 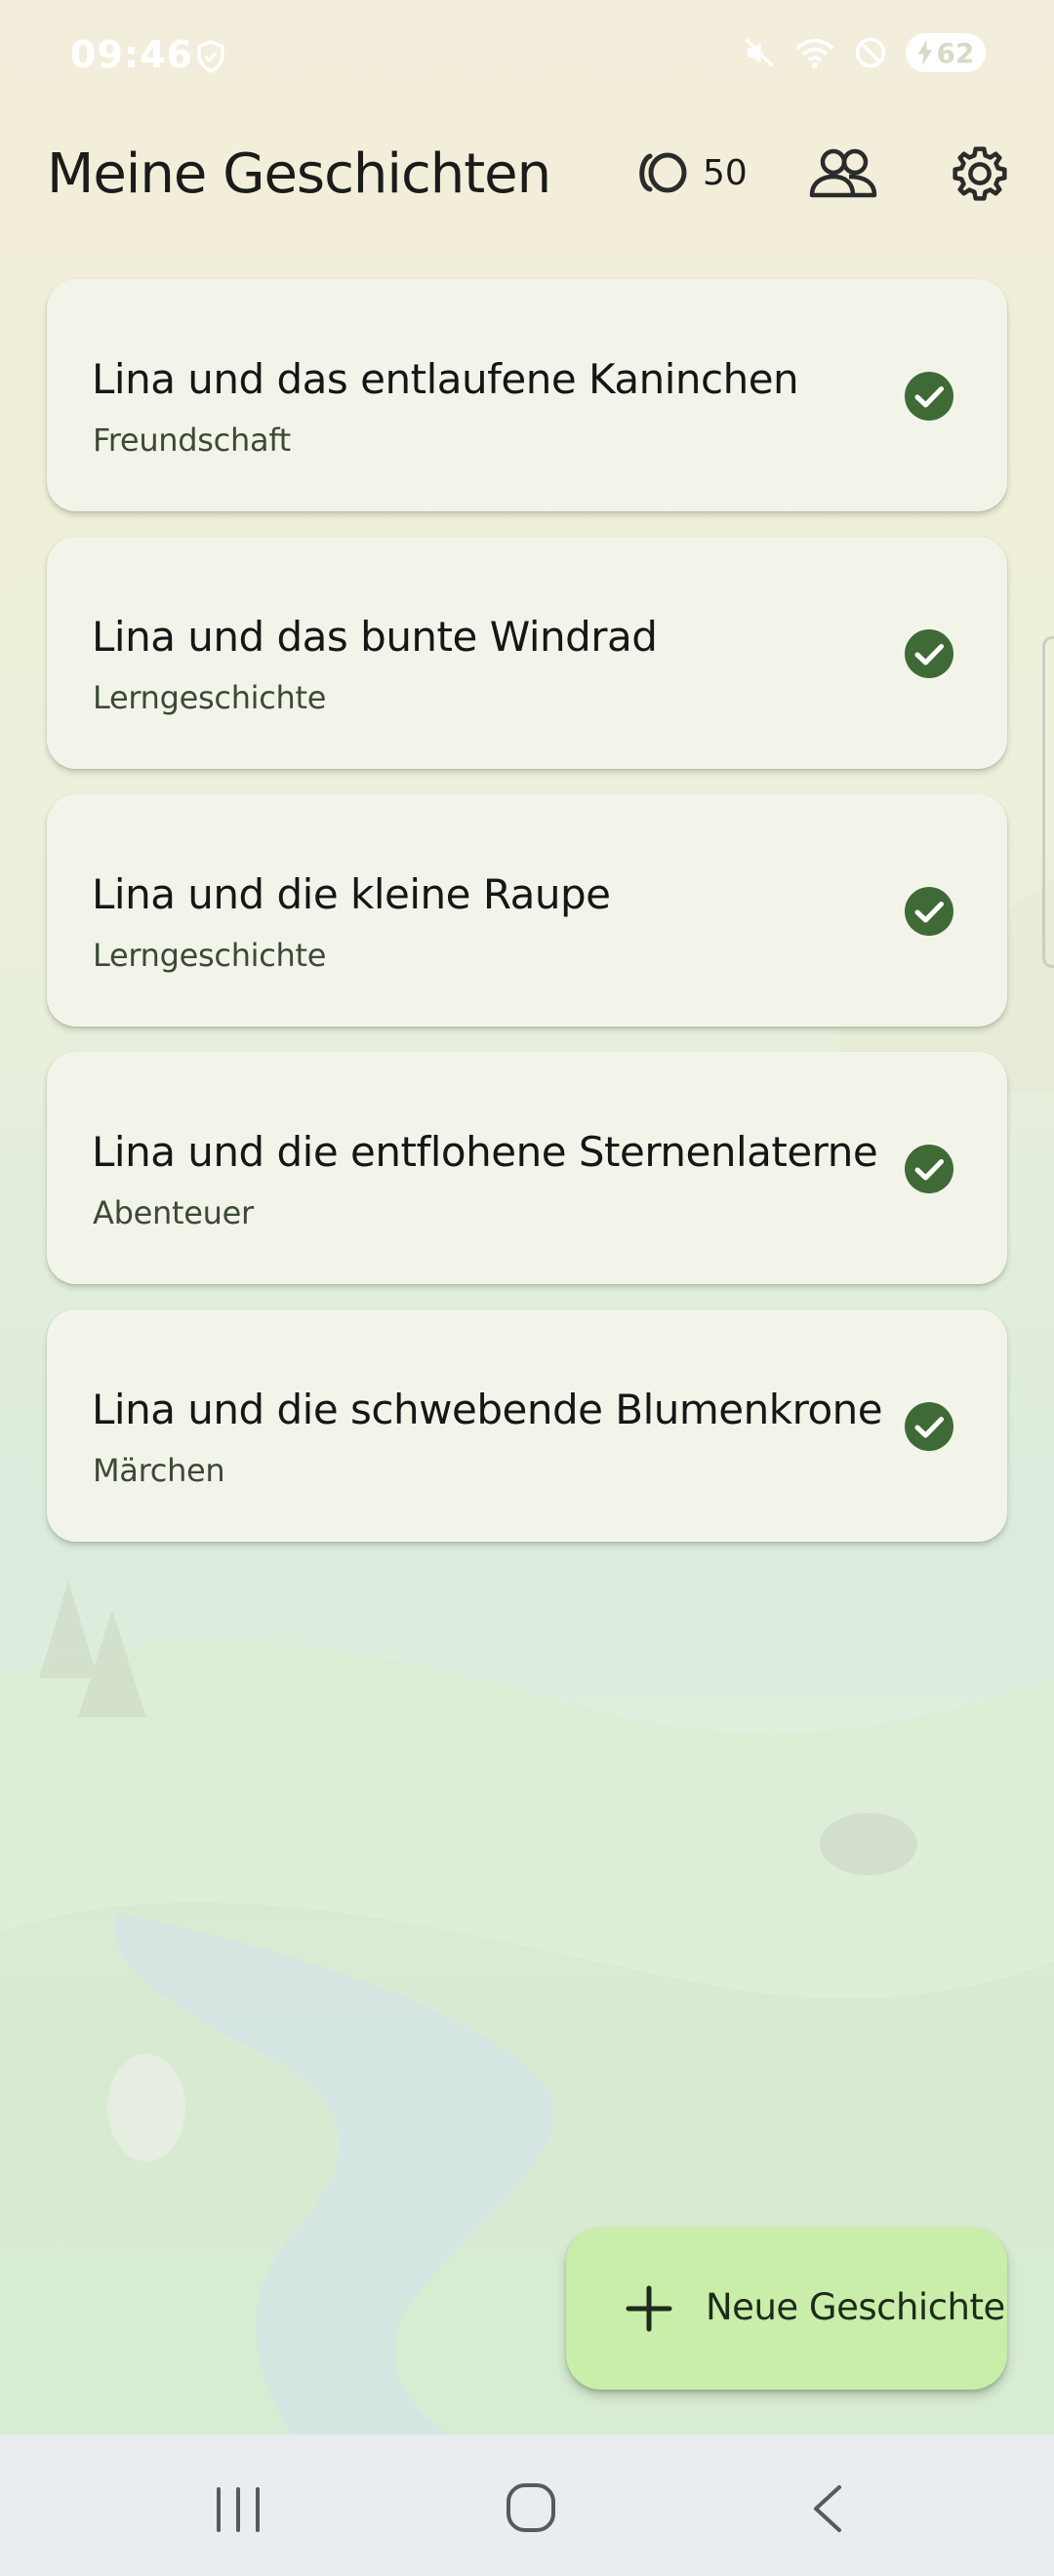 What do you see at coordinates (725, 172) in the screenshot?
I see `credits-value: 50` at bounding box center [725, 172].